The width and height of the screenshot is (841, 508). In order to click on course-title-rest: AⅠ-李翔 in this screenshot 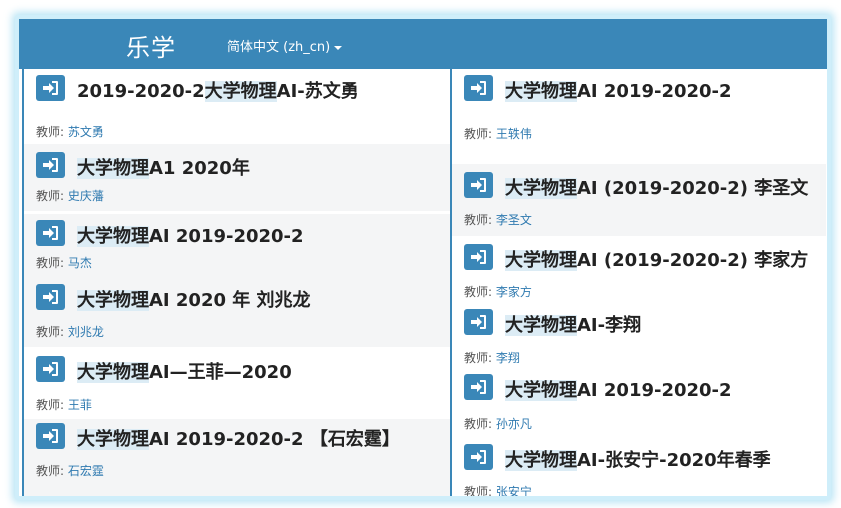, I will do `click(609, 325)`.